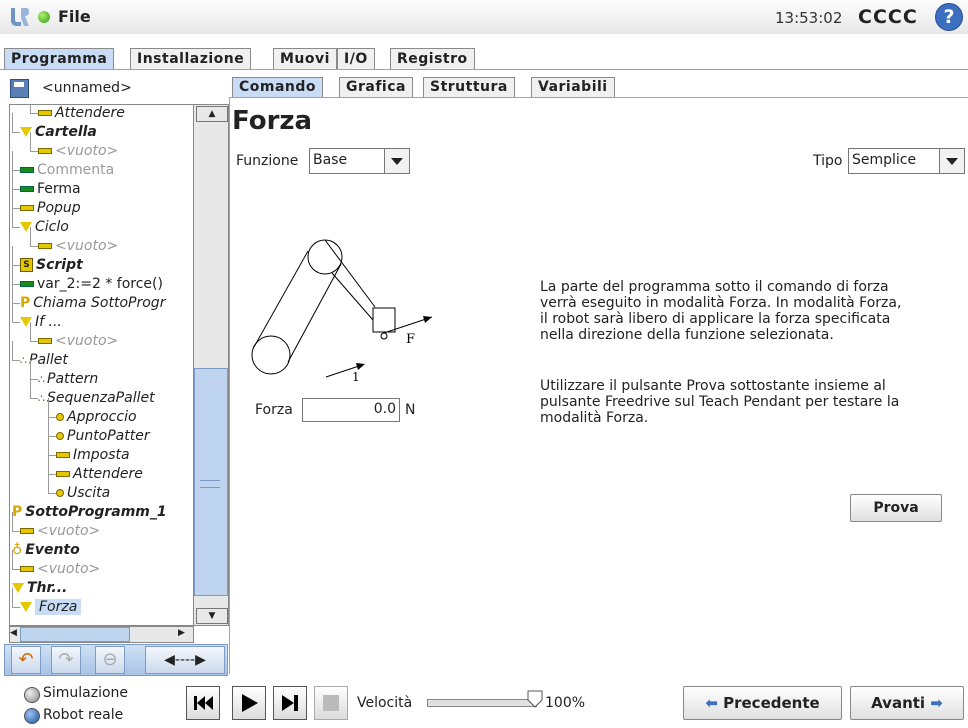  What do you see at coordinates (278, 87) in the screenshot?
I see `tab-comando: Comando` at bounding box center [278, 87].